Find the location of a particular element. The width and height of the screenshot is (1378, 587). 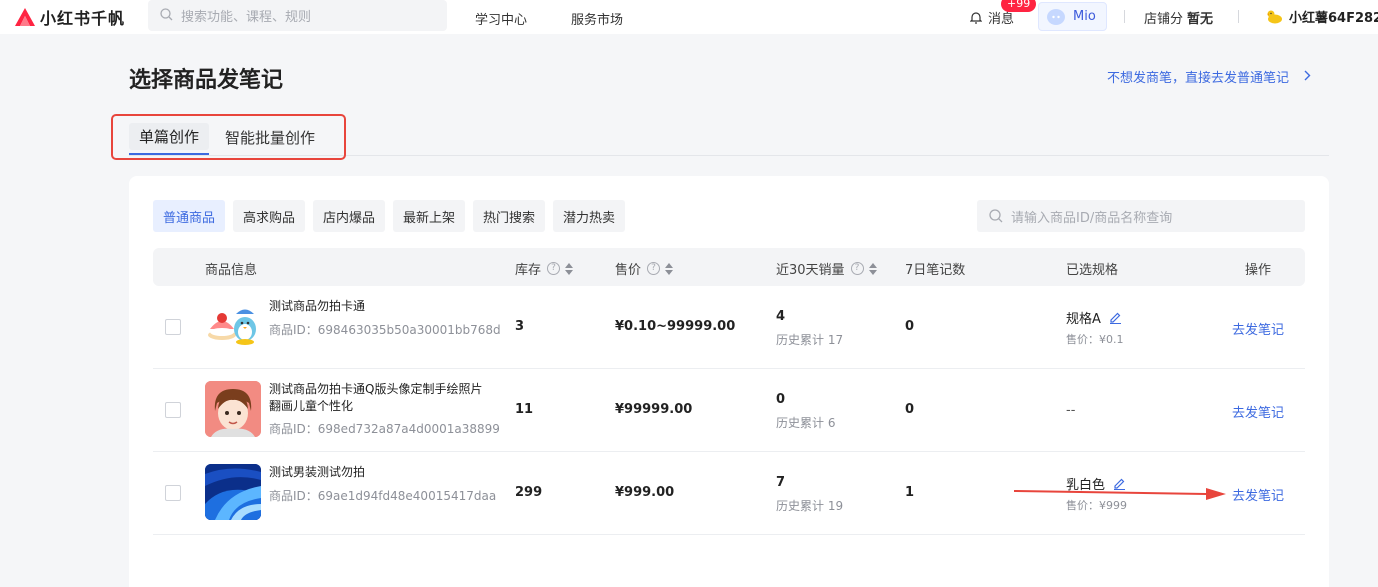

goods-id: 商品ID：698ed732a87a4d0001a38899 is located at coordinates (384, 429).